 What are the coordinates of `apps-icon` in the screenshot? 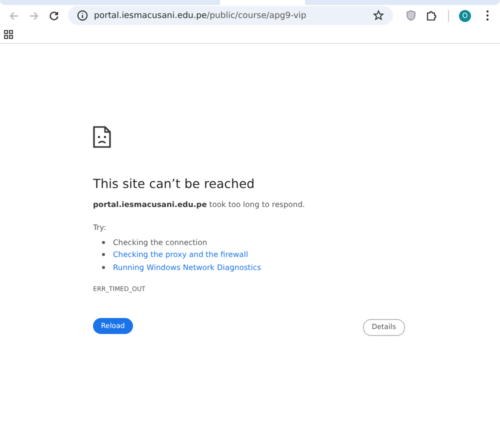 It's located at (8, 34).